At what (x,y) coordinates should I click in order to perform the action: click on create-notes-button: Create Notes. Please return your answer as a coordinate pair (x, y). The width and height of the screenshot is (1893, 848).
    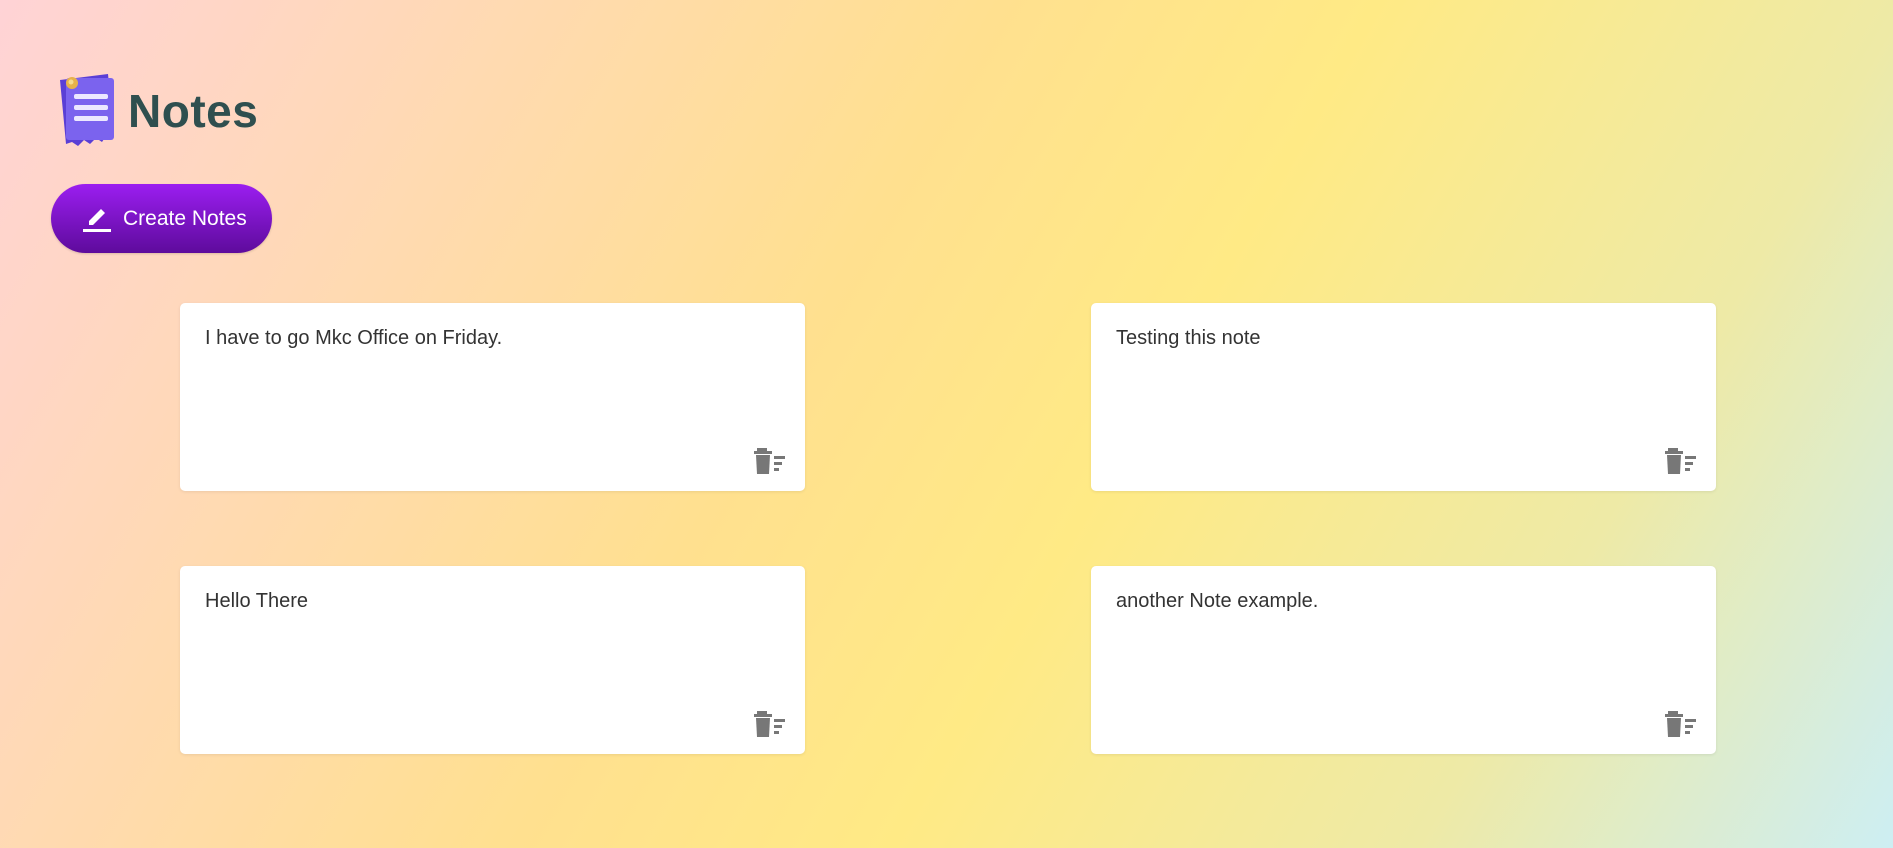
    Looking at the image, I should click on (161, 218).